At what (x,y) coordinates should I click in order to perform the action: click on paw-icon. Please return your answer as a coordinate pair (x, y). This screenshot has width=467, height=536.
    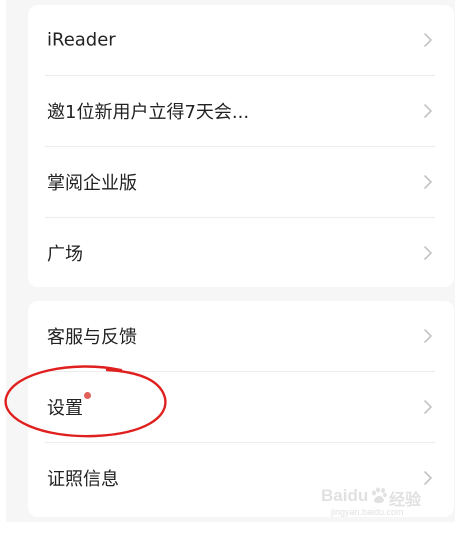
    Looking at the image, I should click on (379, 495).